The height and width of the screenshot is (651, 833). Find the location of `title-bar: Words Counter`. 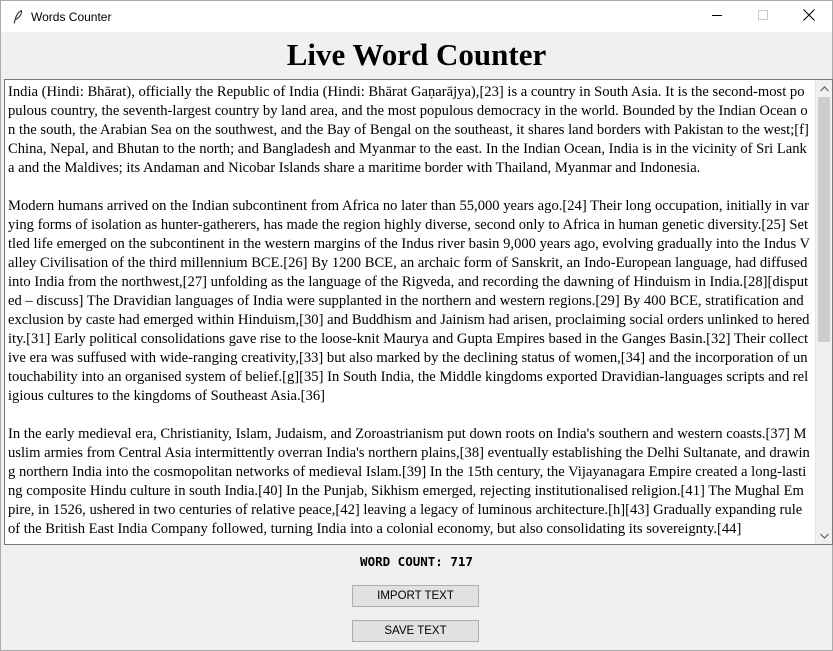

title-bar: Words Counter is located at coordinates (416, 16).